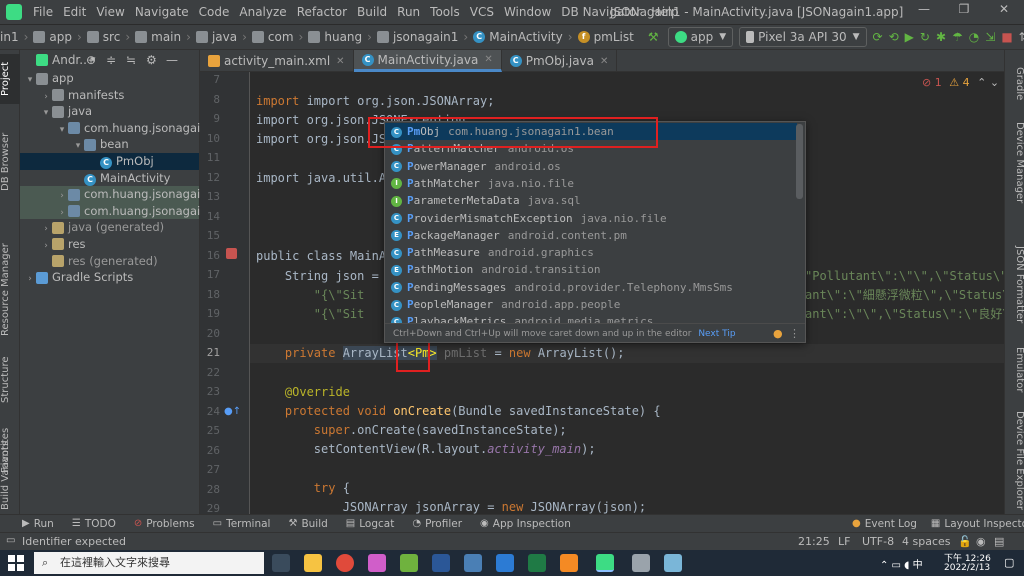 Image resolution: width=1024 pixels, height=576 pixels. Describe the element at coordinates (925, 37) in the screenshot. I see `rerun-icon: ↻` at that location.